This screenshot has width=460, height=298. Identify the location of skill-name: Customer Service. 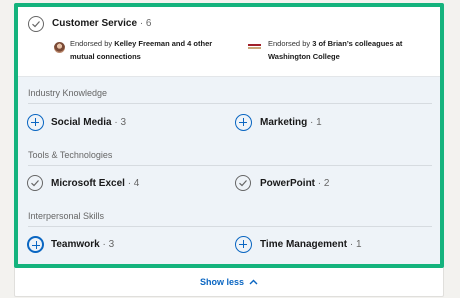
(95, 23).